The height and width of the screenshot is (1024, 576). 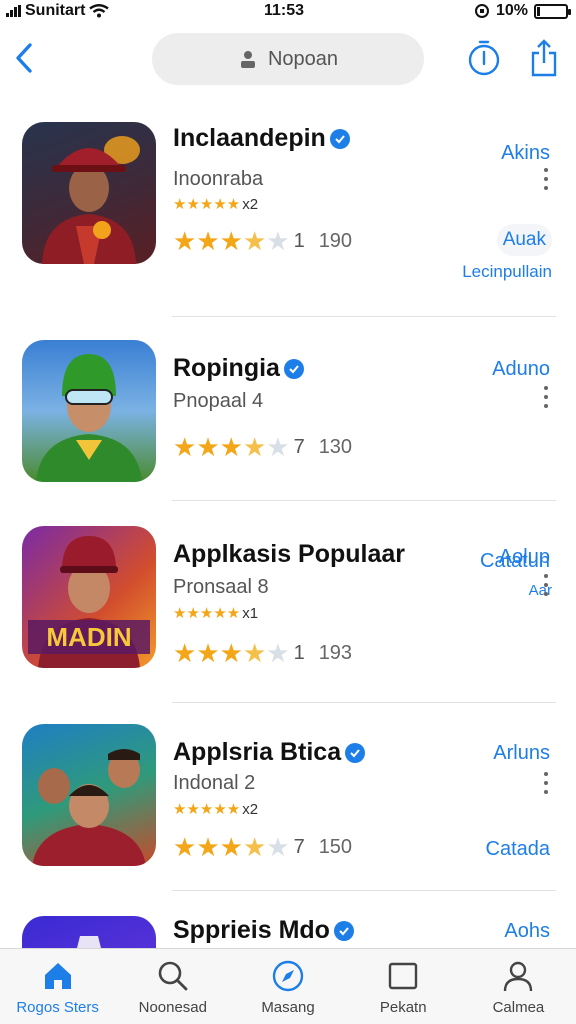 I want to click on app-title: Inclaandepin, so click(x=261, y=138).